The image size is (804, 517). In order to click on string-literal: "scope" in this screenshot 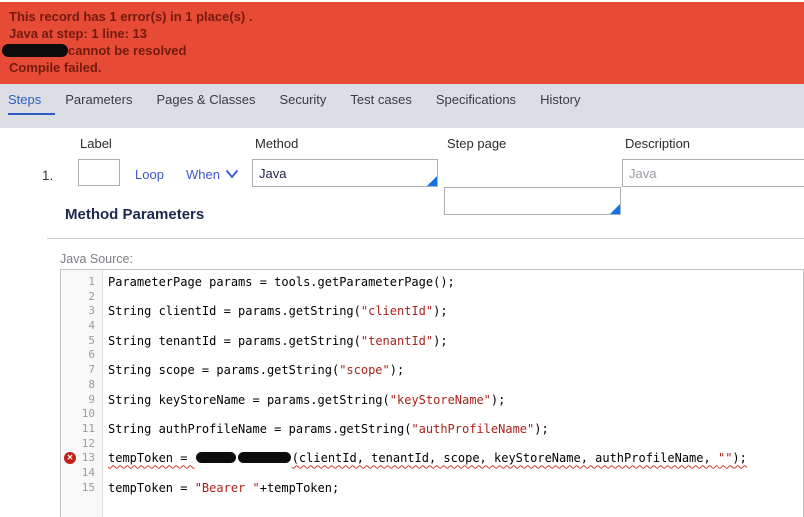, I will do `click(364, 370)`.